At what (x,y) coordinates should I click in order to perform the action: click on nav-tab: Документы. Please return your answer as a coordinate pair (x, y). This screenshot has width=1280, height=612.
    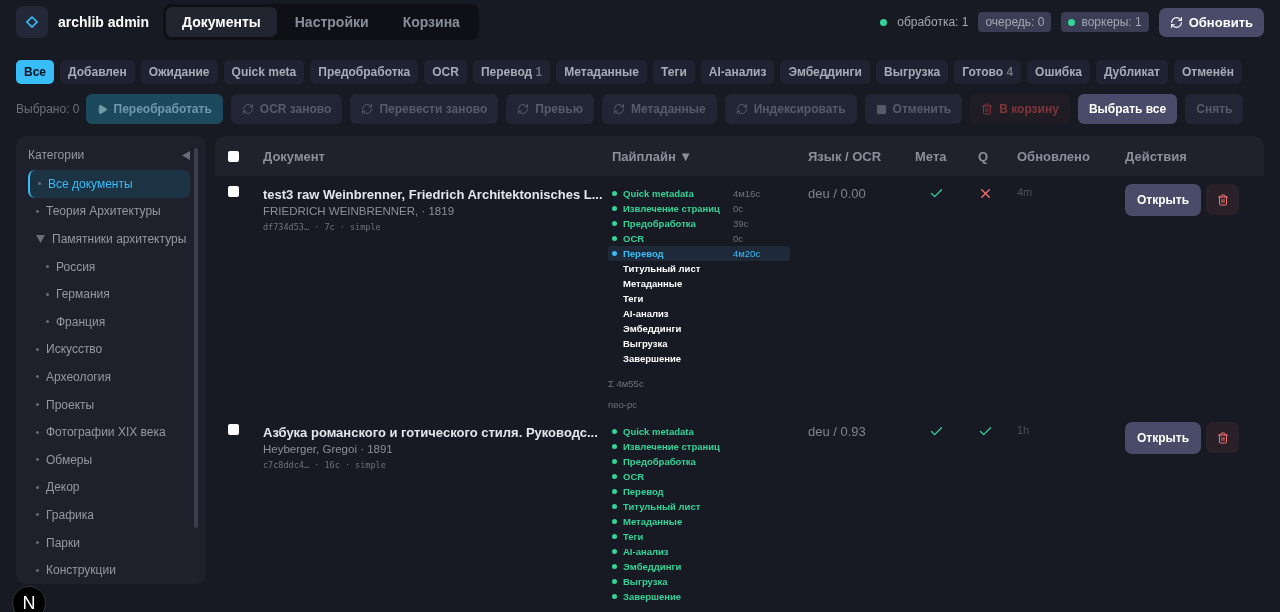
    Looking at the image, I should click on (221, 22).